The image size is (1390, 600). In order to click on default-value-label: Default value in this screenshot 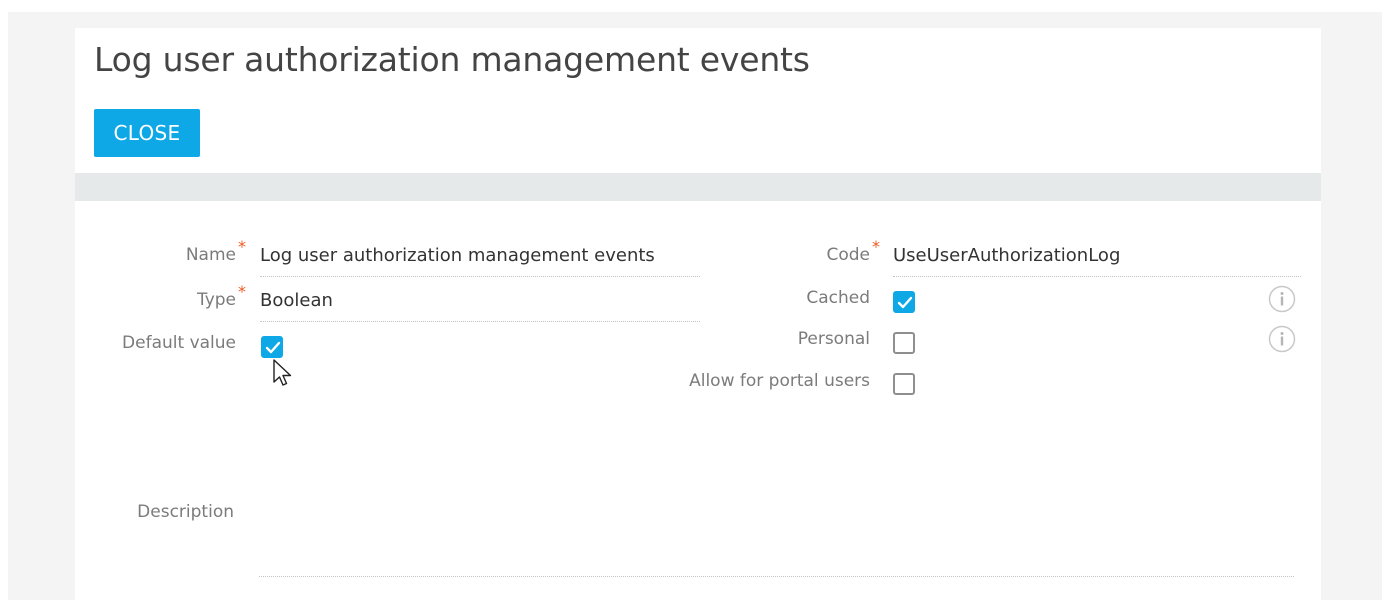, I will do `click(179, 343)`.